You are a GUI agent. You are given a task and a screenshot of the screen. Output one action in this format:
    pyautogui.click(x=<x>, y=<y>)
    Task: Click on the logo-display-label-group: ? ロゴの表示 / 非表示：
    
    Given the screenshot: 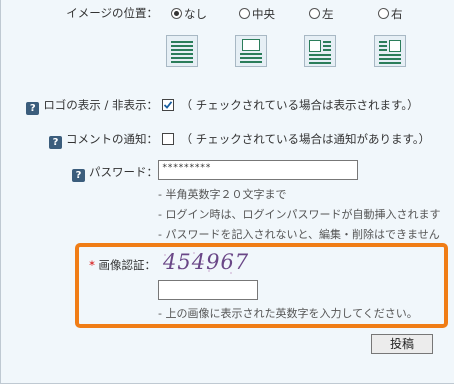 What is the action you would take?
    pyautogui.click(x=79, y=106)
    